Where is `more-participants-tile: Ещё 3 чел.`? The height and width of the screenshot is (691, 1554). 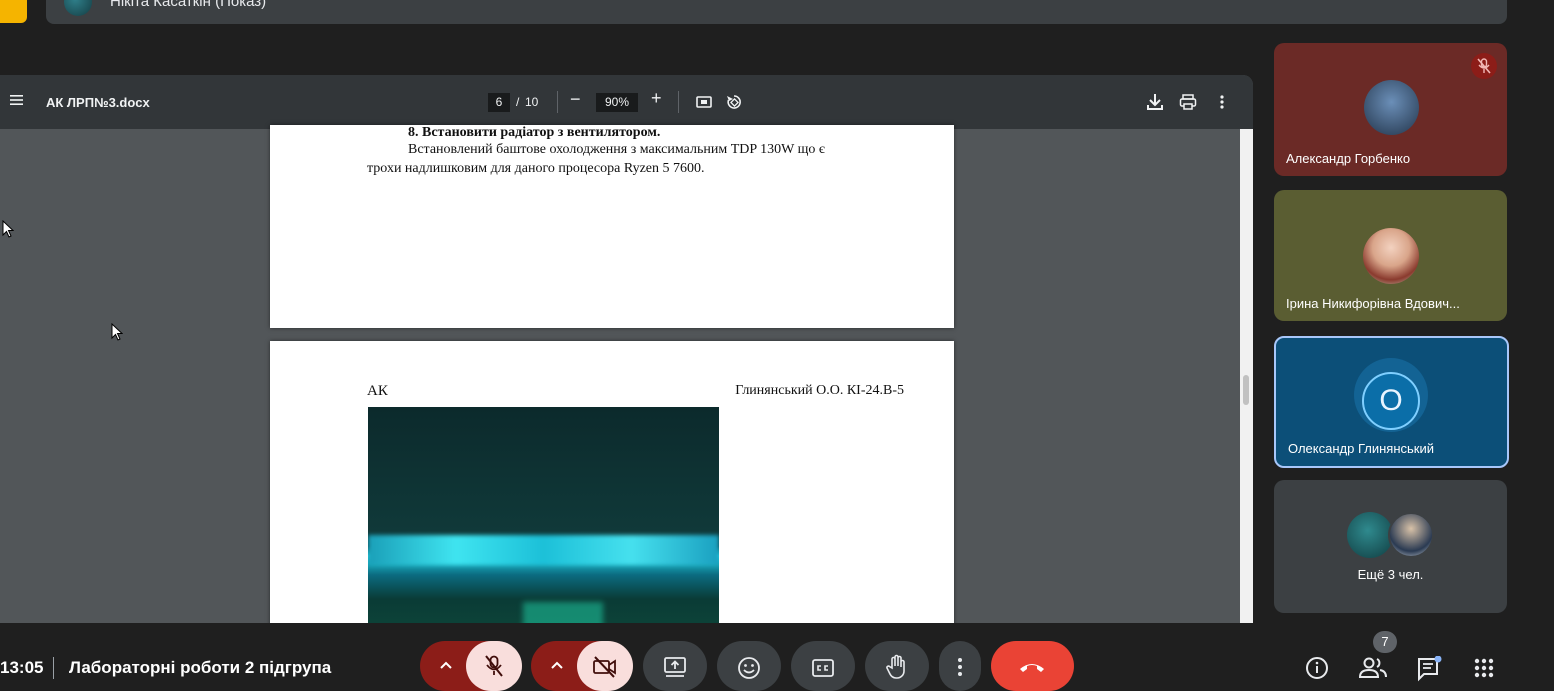 more-participants-tile: Ещё 3 чел. is located at coordinates (1390, 546).